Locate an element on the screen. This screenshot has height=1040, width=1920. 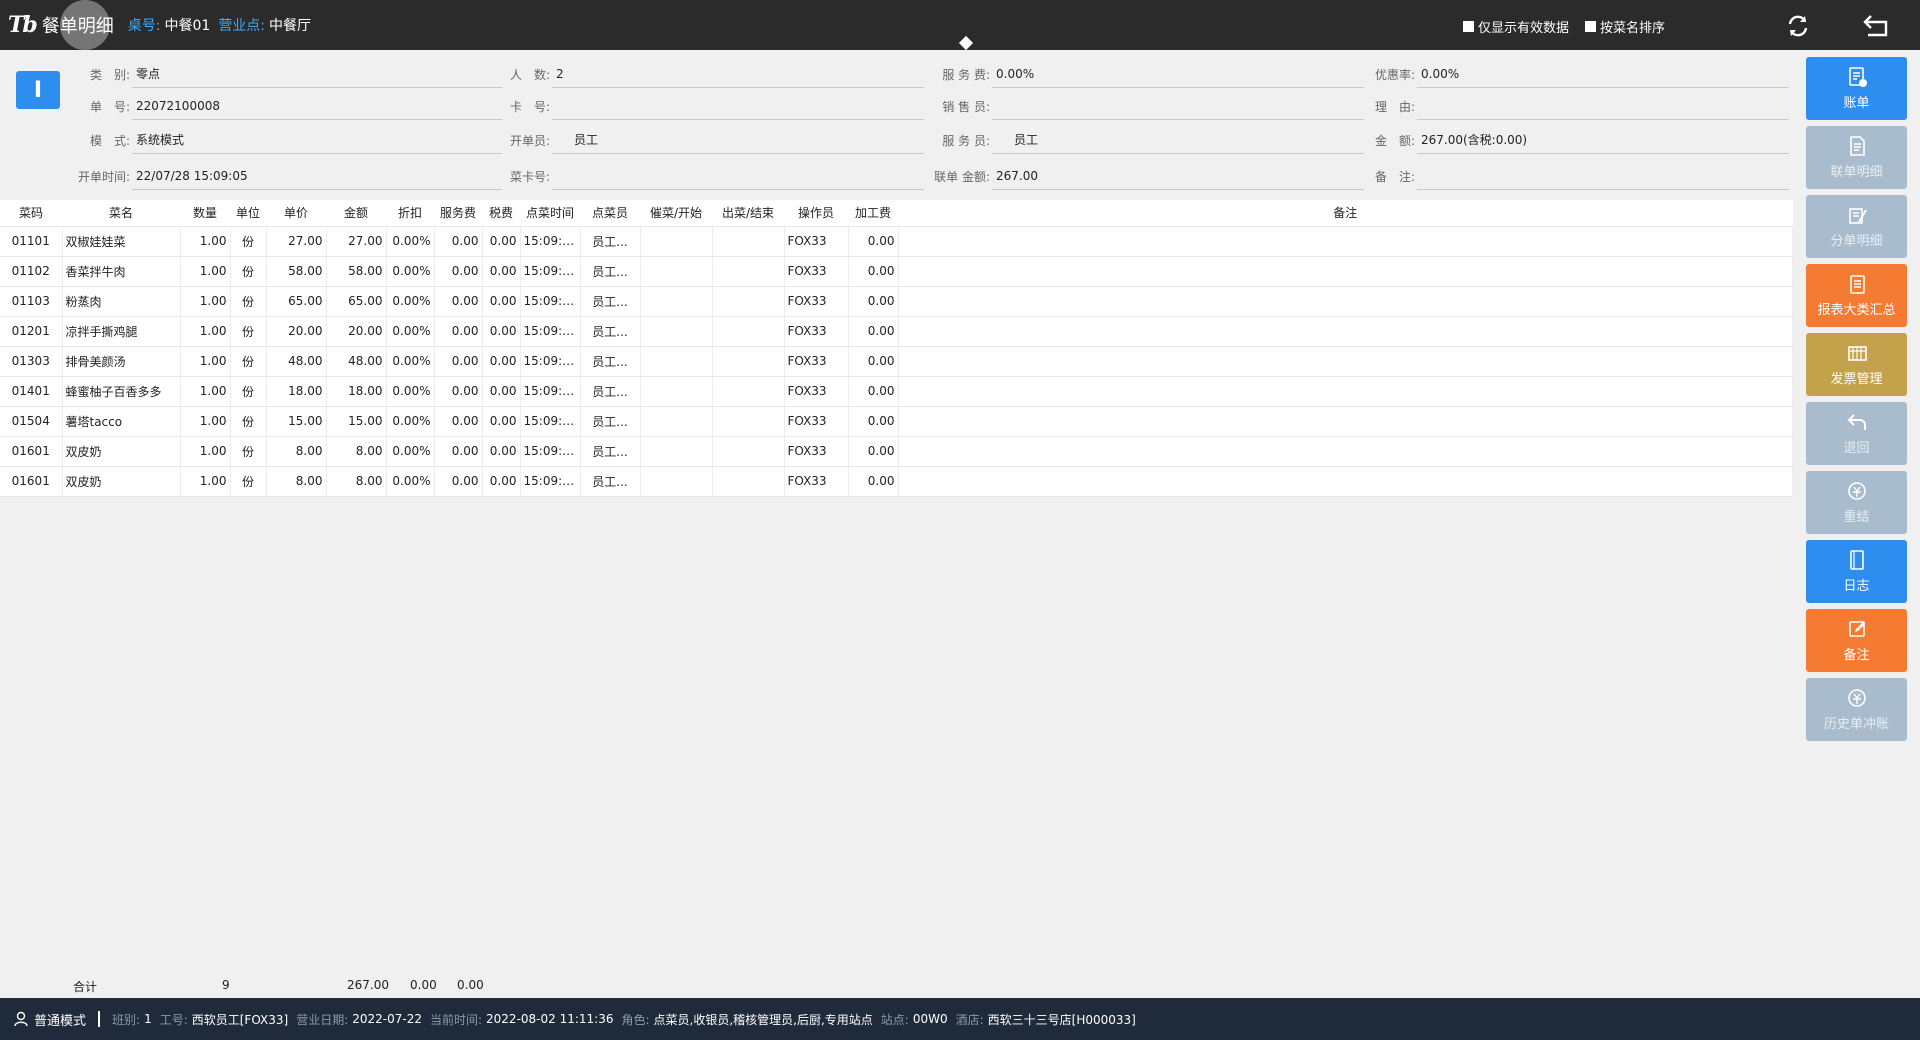
column-header: 单价 is located at coordinates (296, 213).